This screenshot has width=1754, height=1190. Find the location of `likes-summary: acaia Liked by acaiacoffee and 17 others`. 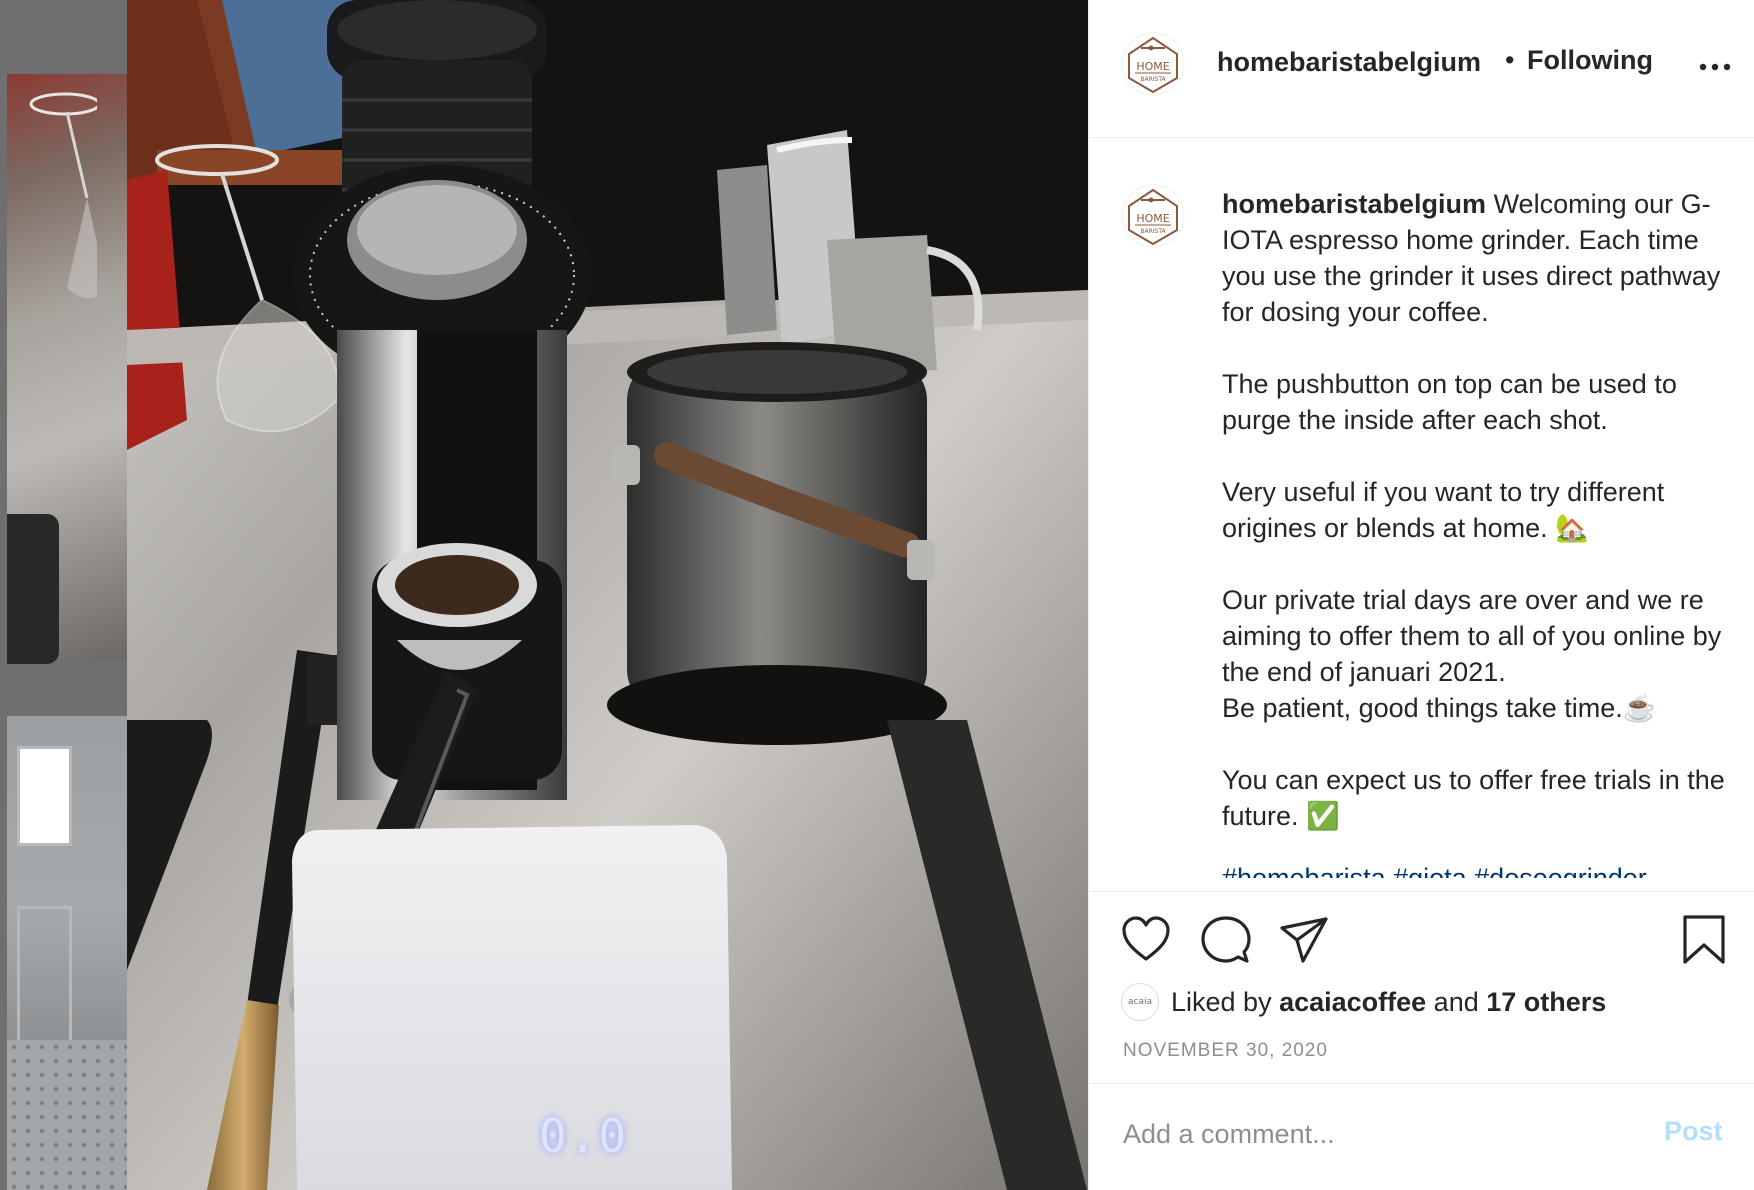

likes-summary: acaia Liked by acaiacoffee and 17 others is located at coordinates (1363, 1002).